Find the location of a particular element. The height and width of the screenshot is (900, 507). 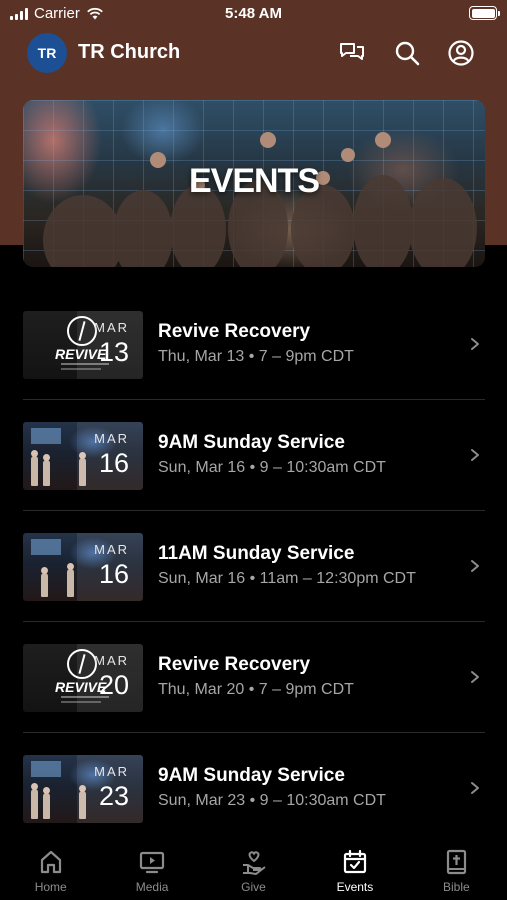

status-bar: Carrier 5:48 AM is located at coordinates (253, 14).